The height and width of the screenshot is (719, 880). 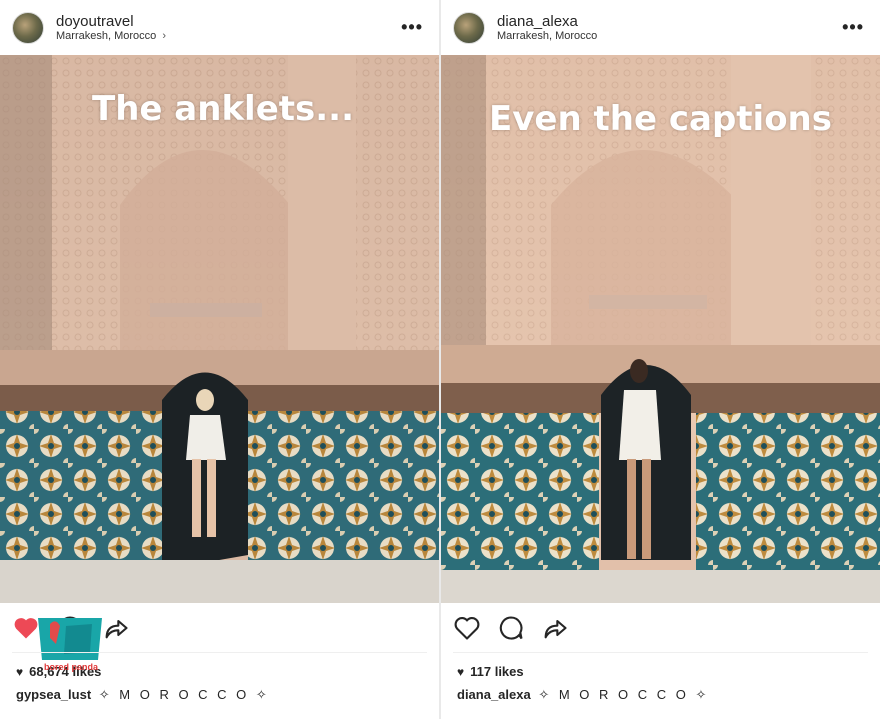 I want to click on location-label: Marrakesh, Morocco, so click(x=106, y=36).